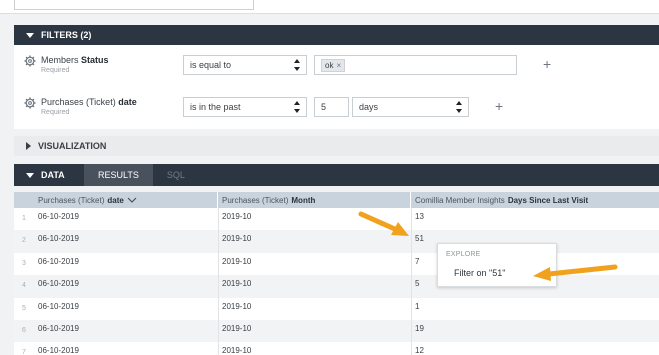 Image resolution: width=659 pixels, height=355 pixels. What do you see at coordinates (24, 263) in the screenshot?
I see `row-number: 3` at bounding box center [24, 263].